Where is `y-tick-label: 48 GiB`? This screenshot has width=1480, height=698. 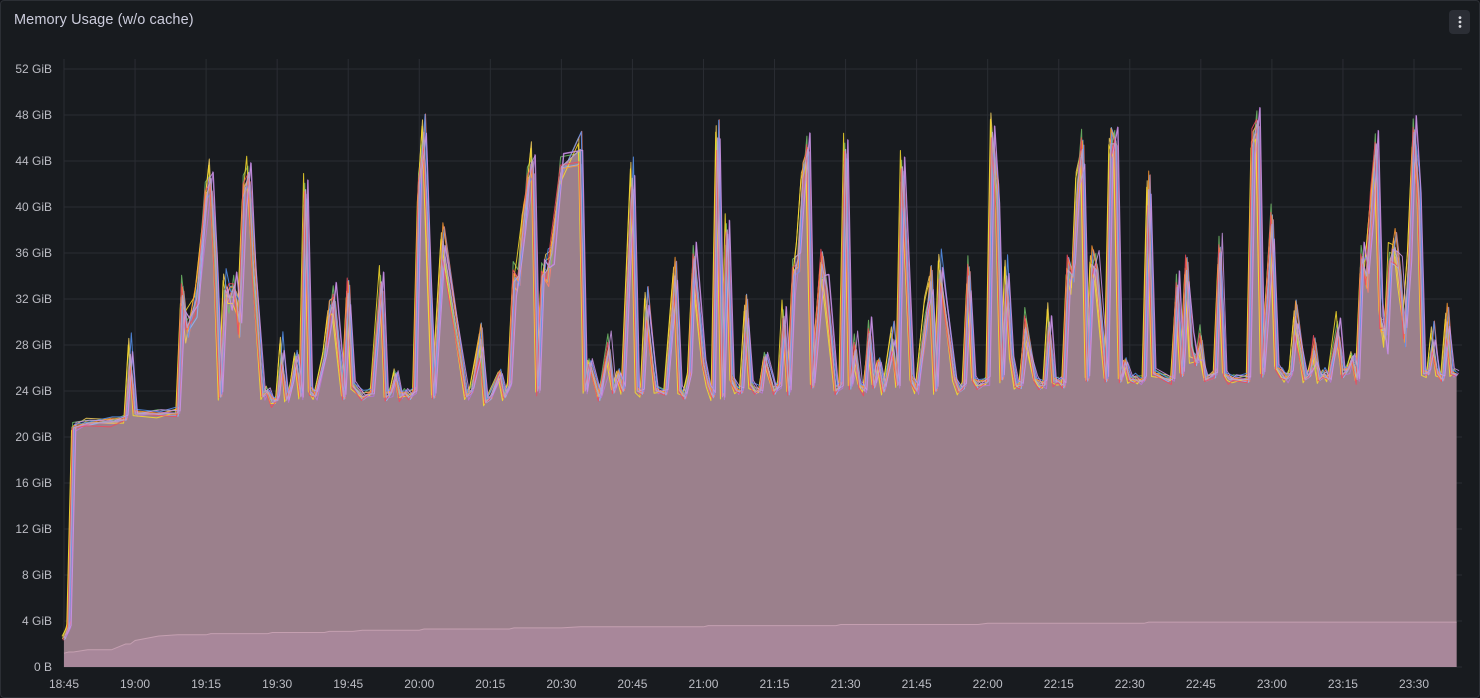
y-tick-label: 48 GiB is located at coordinates (33, 115).